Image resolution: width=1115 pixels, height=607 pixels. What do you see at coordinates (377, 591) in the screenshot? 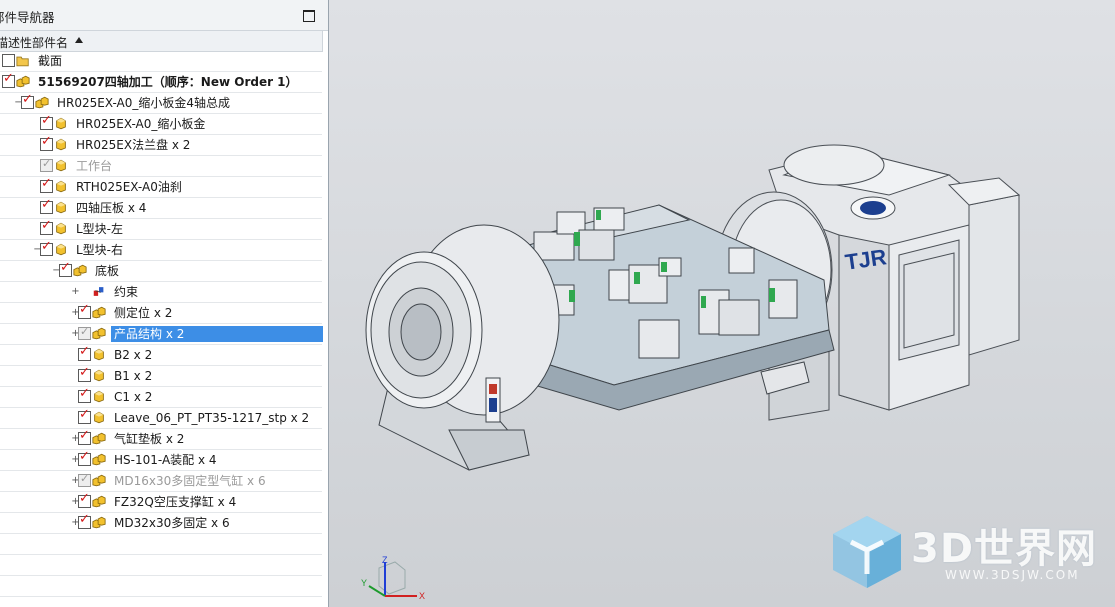
I see `y-axis` at bounding box center [377, 591].